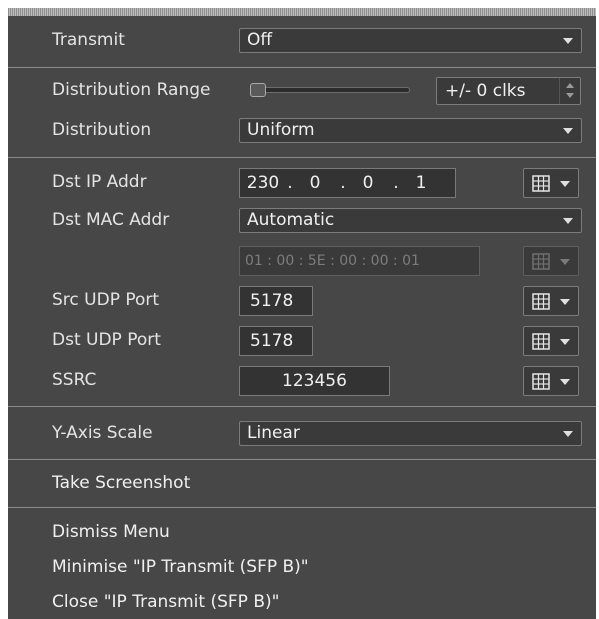  What do you see at coordinates (263, 183) in the screenshot?
I see `ip-octet-1: 230` at bounding box center [263, 183].